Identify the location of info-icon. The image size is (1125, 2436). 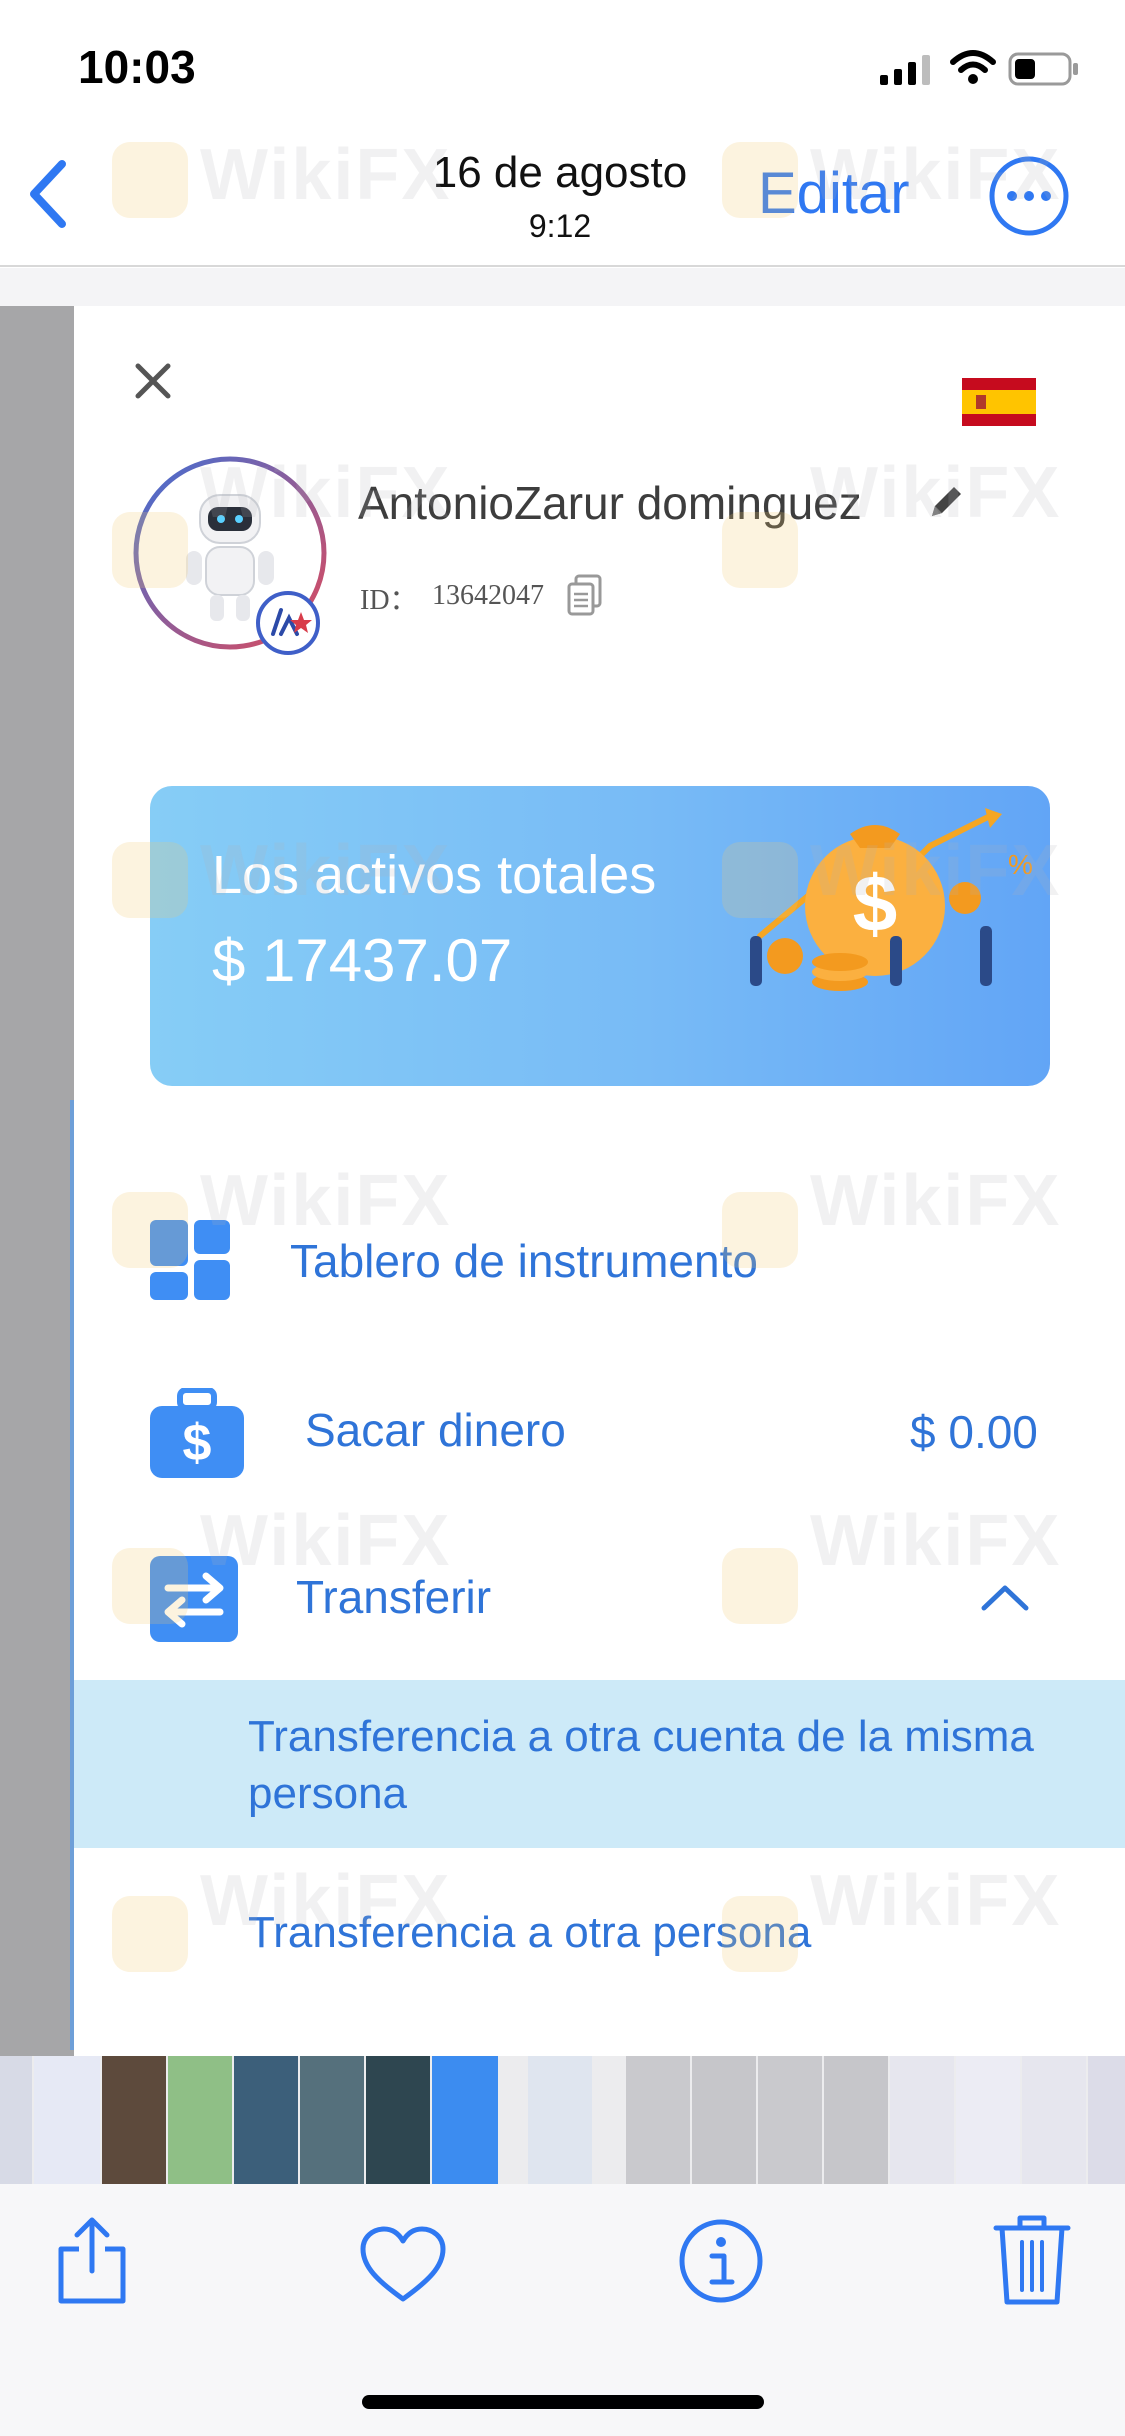
(721, 2261).